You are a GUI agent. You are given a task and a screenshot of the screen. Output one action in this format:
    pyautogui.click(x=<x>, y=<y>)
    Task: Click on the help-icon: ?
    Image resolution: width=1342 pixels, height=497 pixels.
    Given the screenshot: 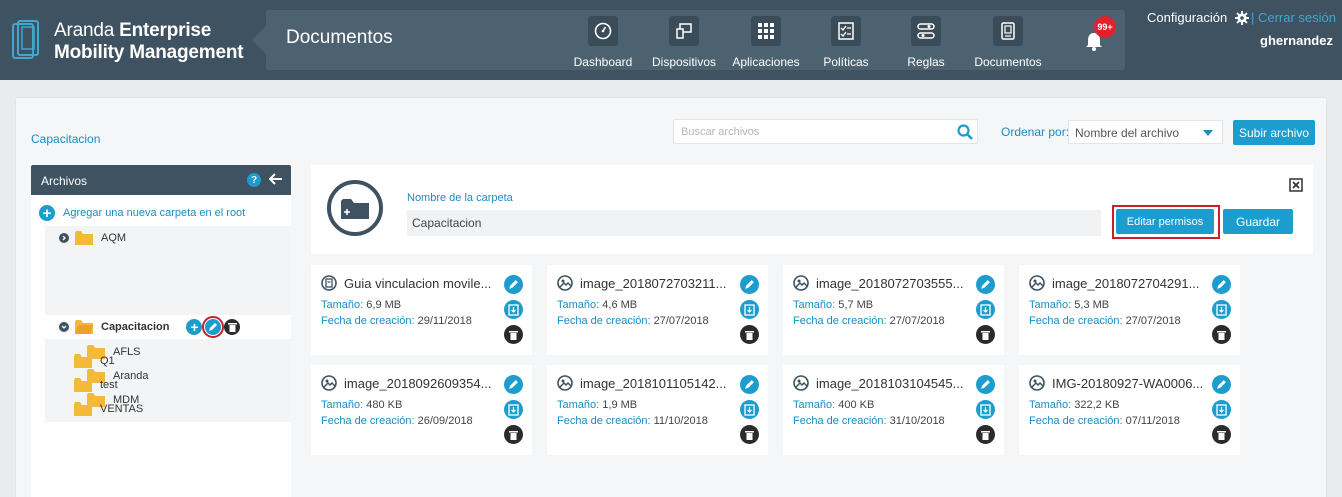 What is the action you would take?
    pyautogui.click(x=254, y=180)
    